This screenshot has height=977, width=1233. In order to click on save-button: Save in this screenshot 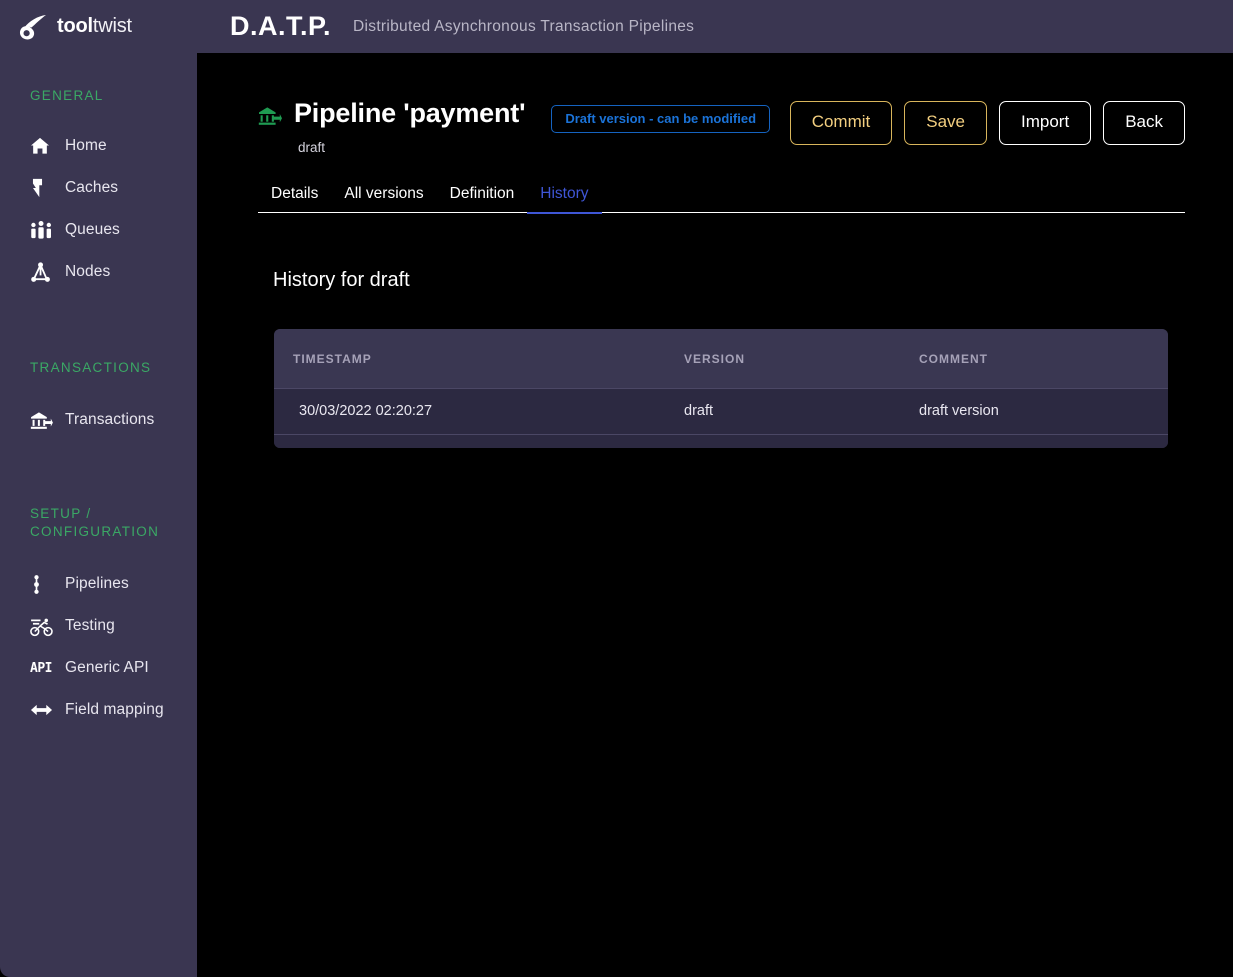, I will do `click(946, 123)`.